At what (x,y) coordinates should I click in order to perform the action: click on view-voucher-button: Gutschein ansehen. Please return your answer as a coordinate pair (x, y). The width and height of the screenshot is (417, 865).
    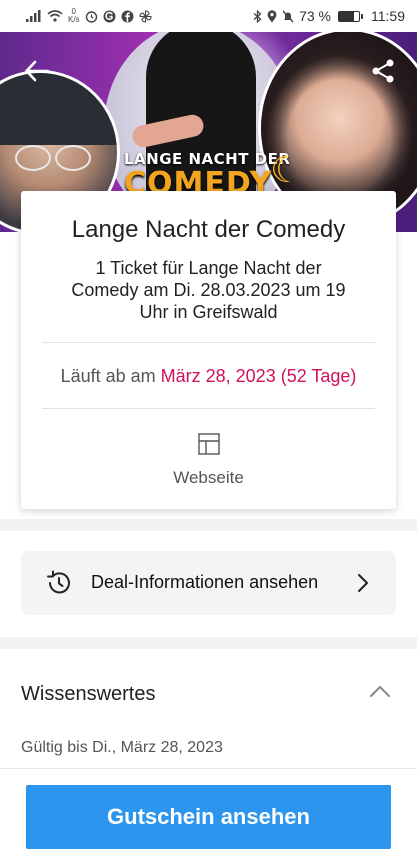
    Looking at the image, I should click on (208, 817).